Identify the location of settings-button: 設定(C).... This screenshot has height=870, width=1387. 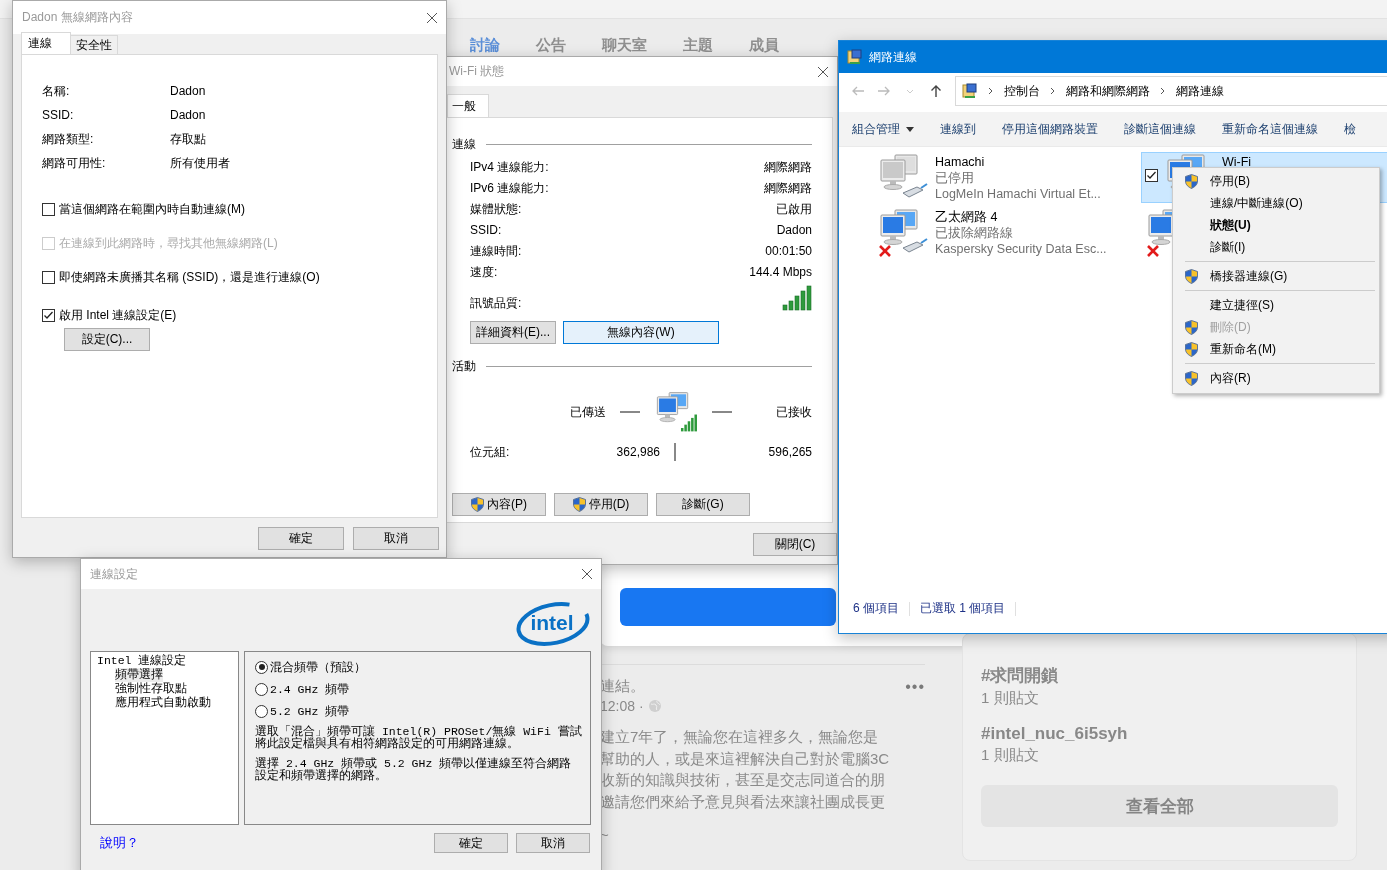
(107, 339).